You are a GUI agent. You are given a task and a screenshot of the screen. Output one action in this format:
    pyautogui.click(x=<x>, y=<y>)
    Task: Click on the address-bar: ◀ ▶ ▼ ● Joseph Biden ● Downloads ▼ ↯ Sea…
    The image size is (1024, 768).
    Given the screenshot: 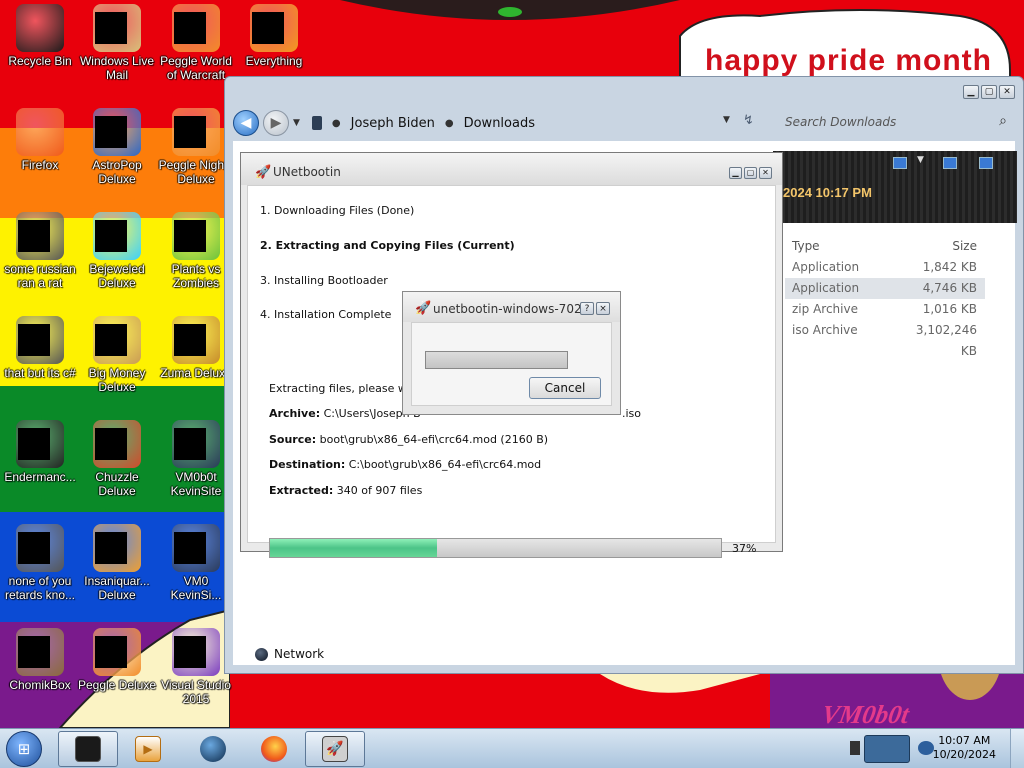 What is the action you would take?
    pyautogui.click(x=624, y=123)
    